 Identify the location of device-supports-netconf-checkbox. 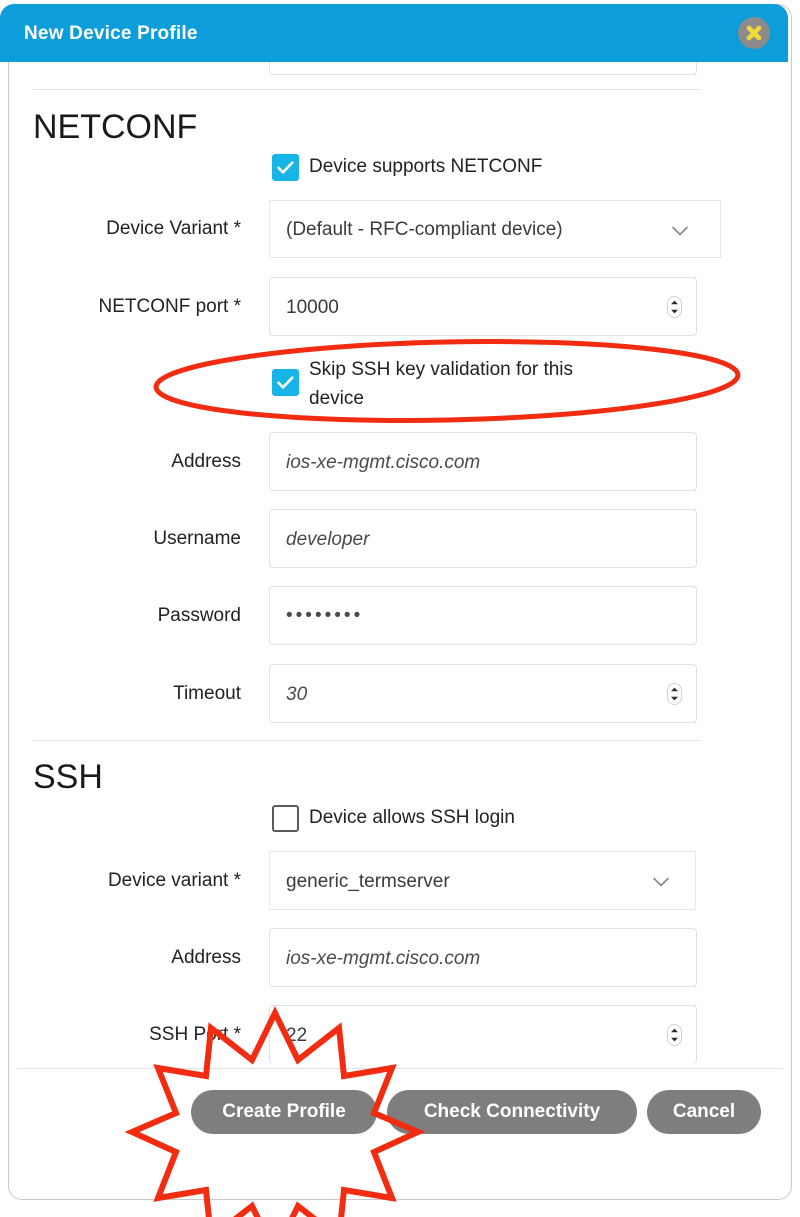
(285, 167).